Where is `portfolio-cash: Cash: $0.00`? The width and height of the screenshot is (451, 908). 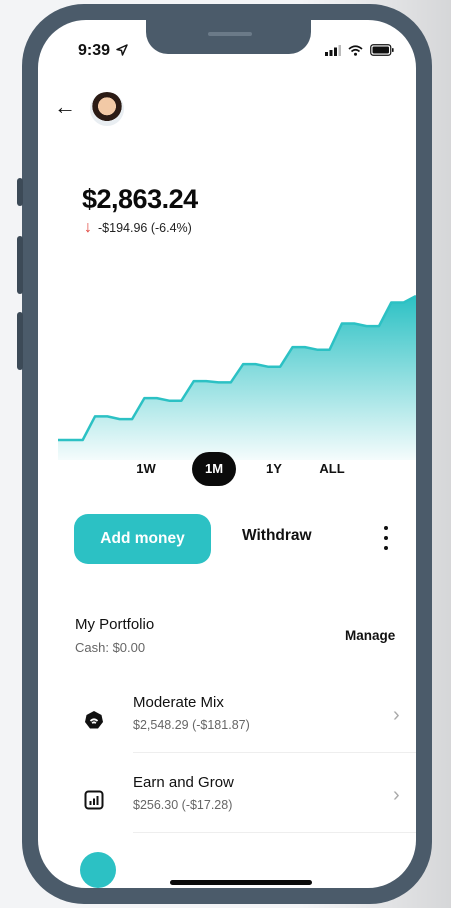 portfolio-cash: Cash: $0.00 is located at coordinates (110, 647).